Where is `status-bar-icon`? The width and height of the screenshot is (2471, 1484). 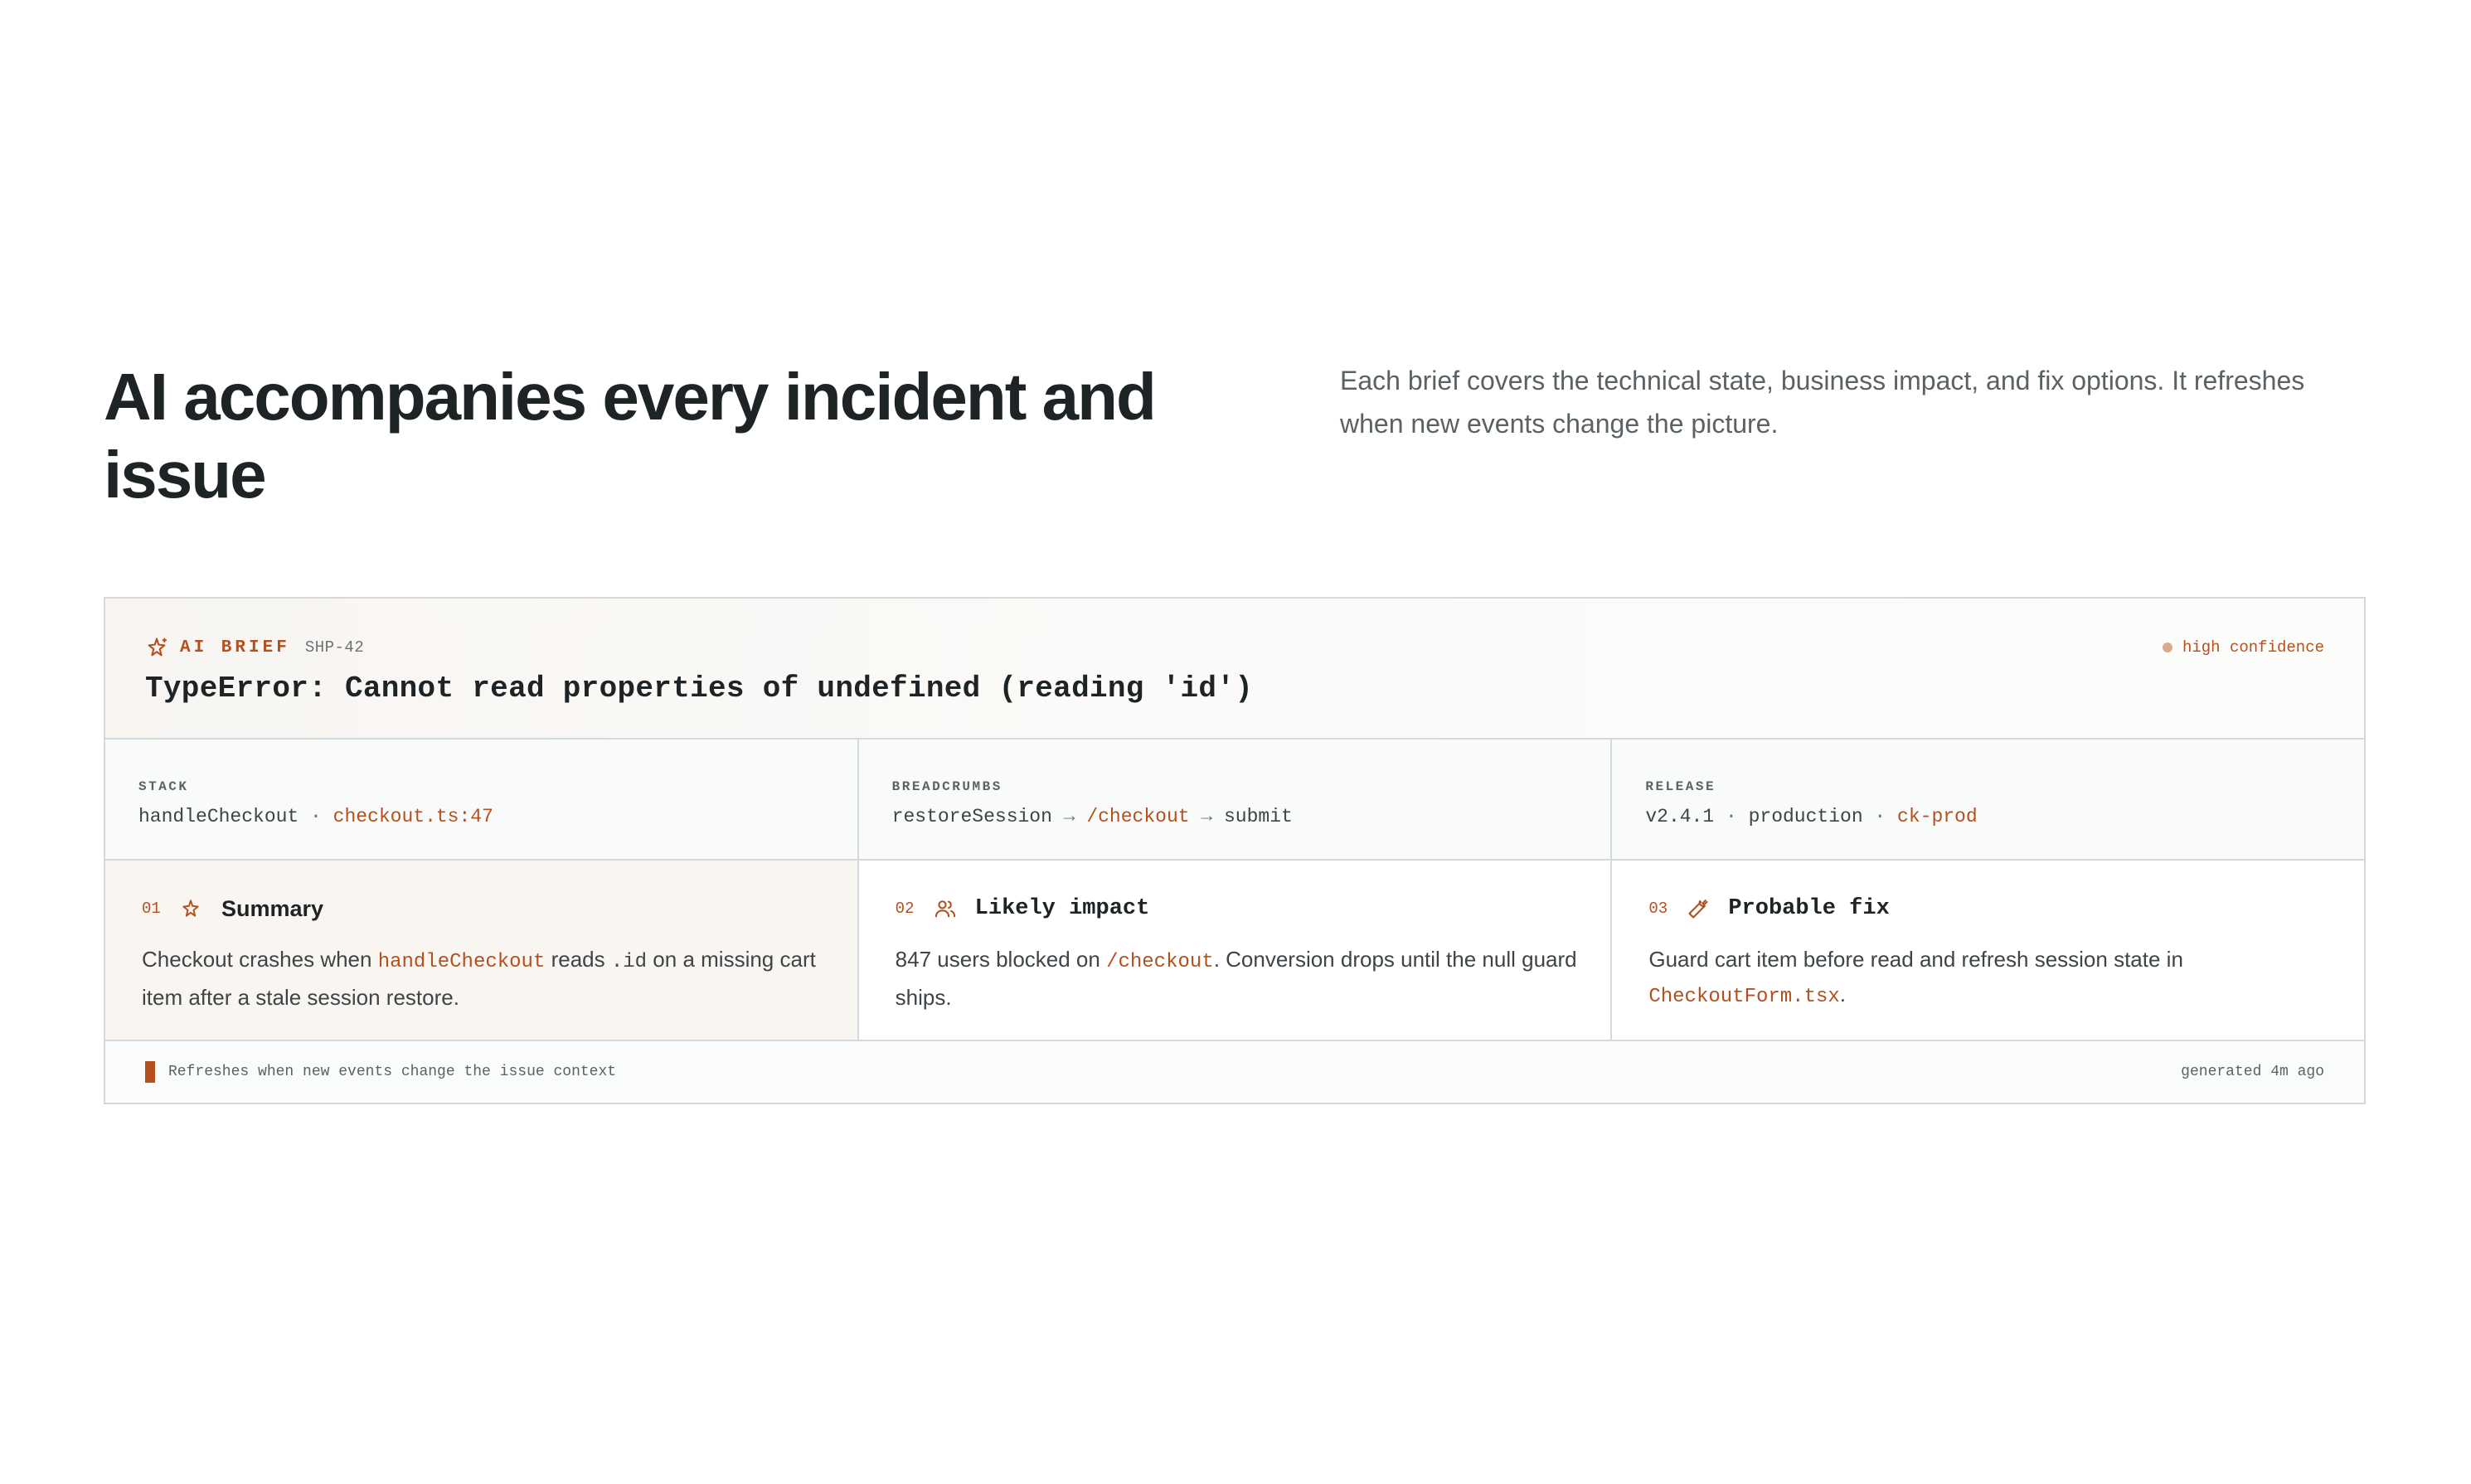 status-bar-icon is located at coordinates (150, 1072).